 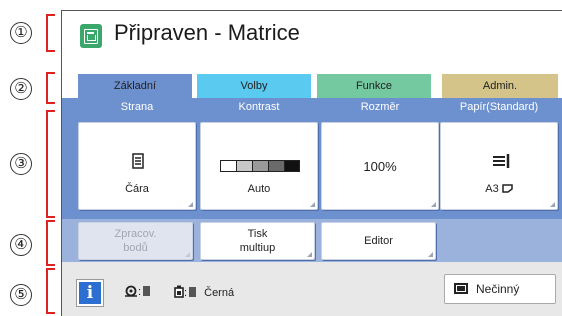 I want to click on function-row: Zpracov. bodů Tisk multiup Editor, so click(x=312, y=240).